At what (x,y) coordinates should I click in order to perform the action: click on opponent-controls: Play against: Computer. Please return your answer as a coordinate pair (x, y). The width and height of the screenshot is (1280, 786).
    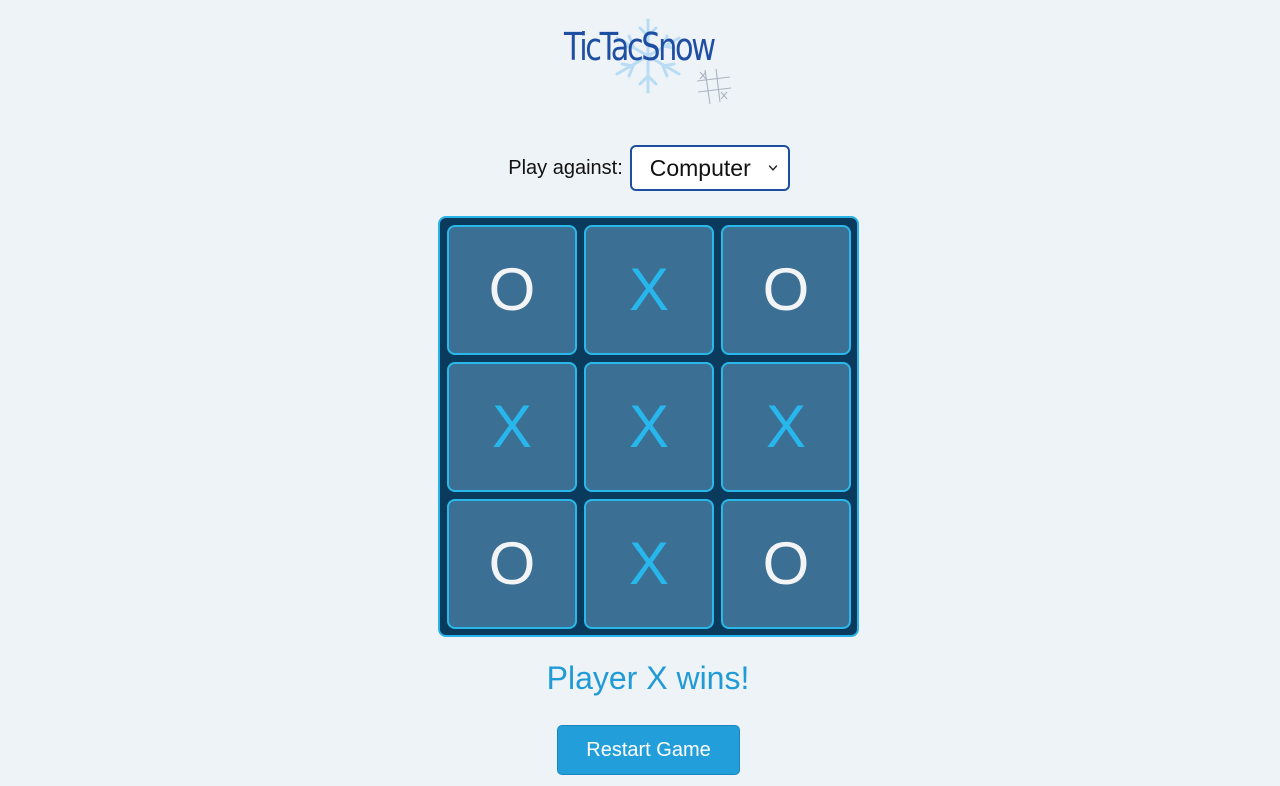
    Looking at the image, I should click on (640, 168).